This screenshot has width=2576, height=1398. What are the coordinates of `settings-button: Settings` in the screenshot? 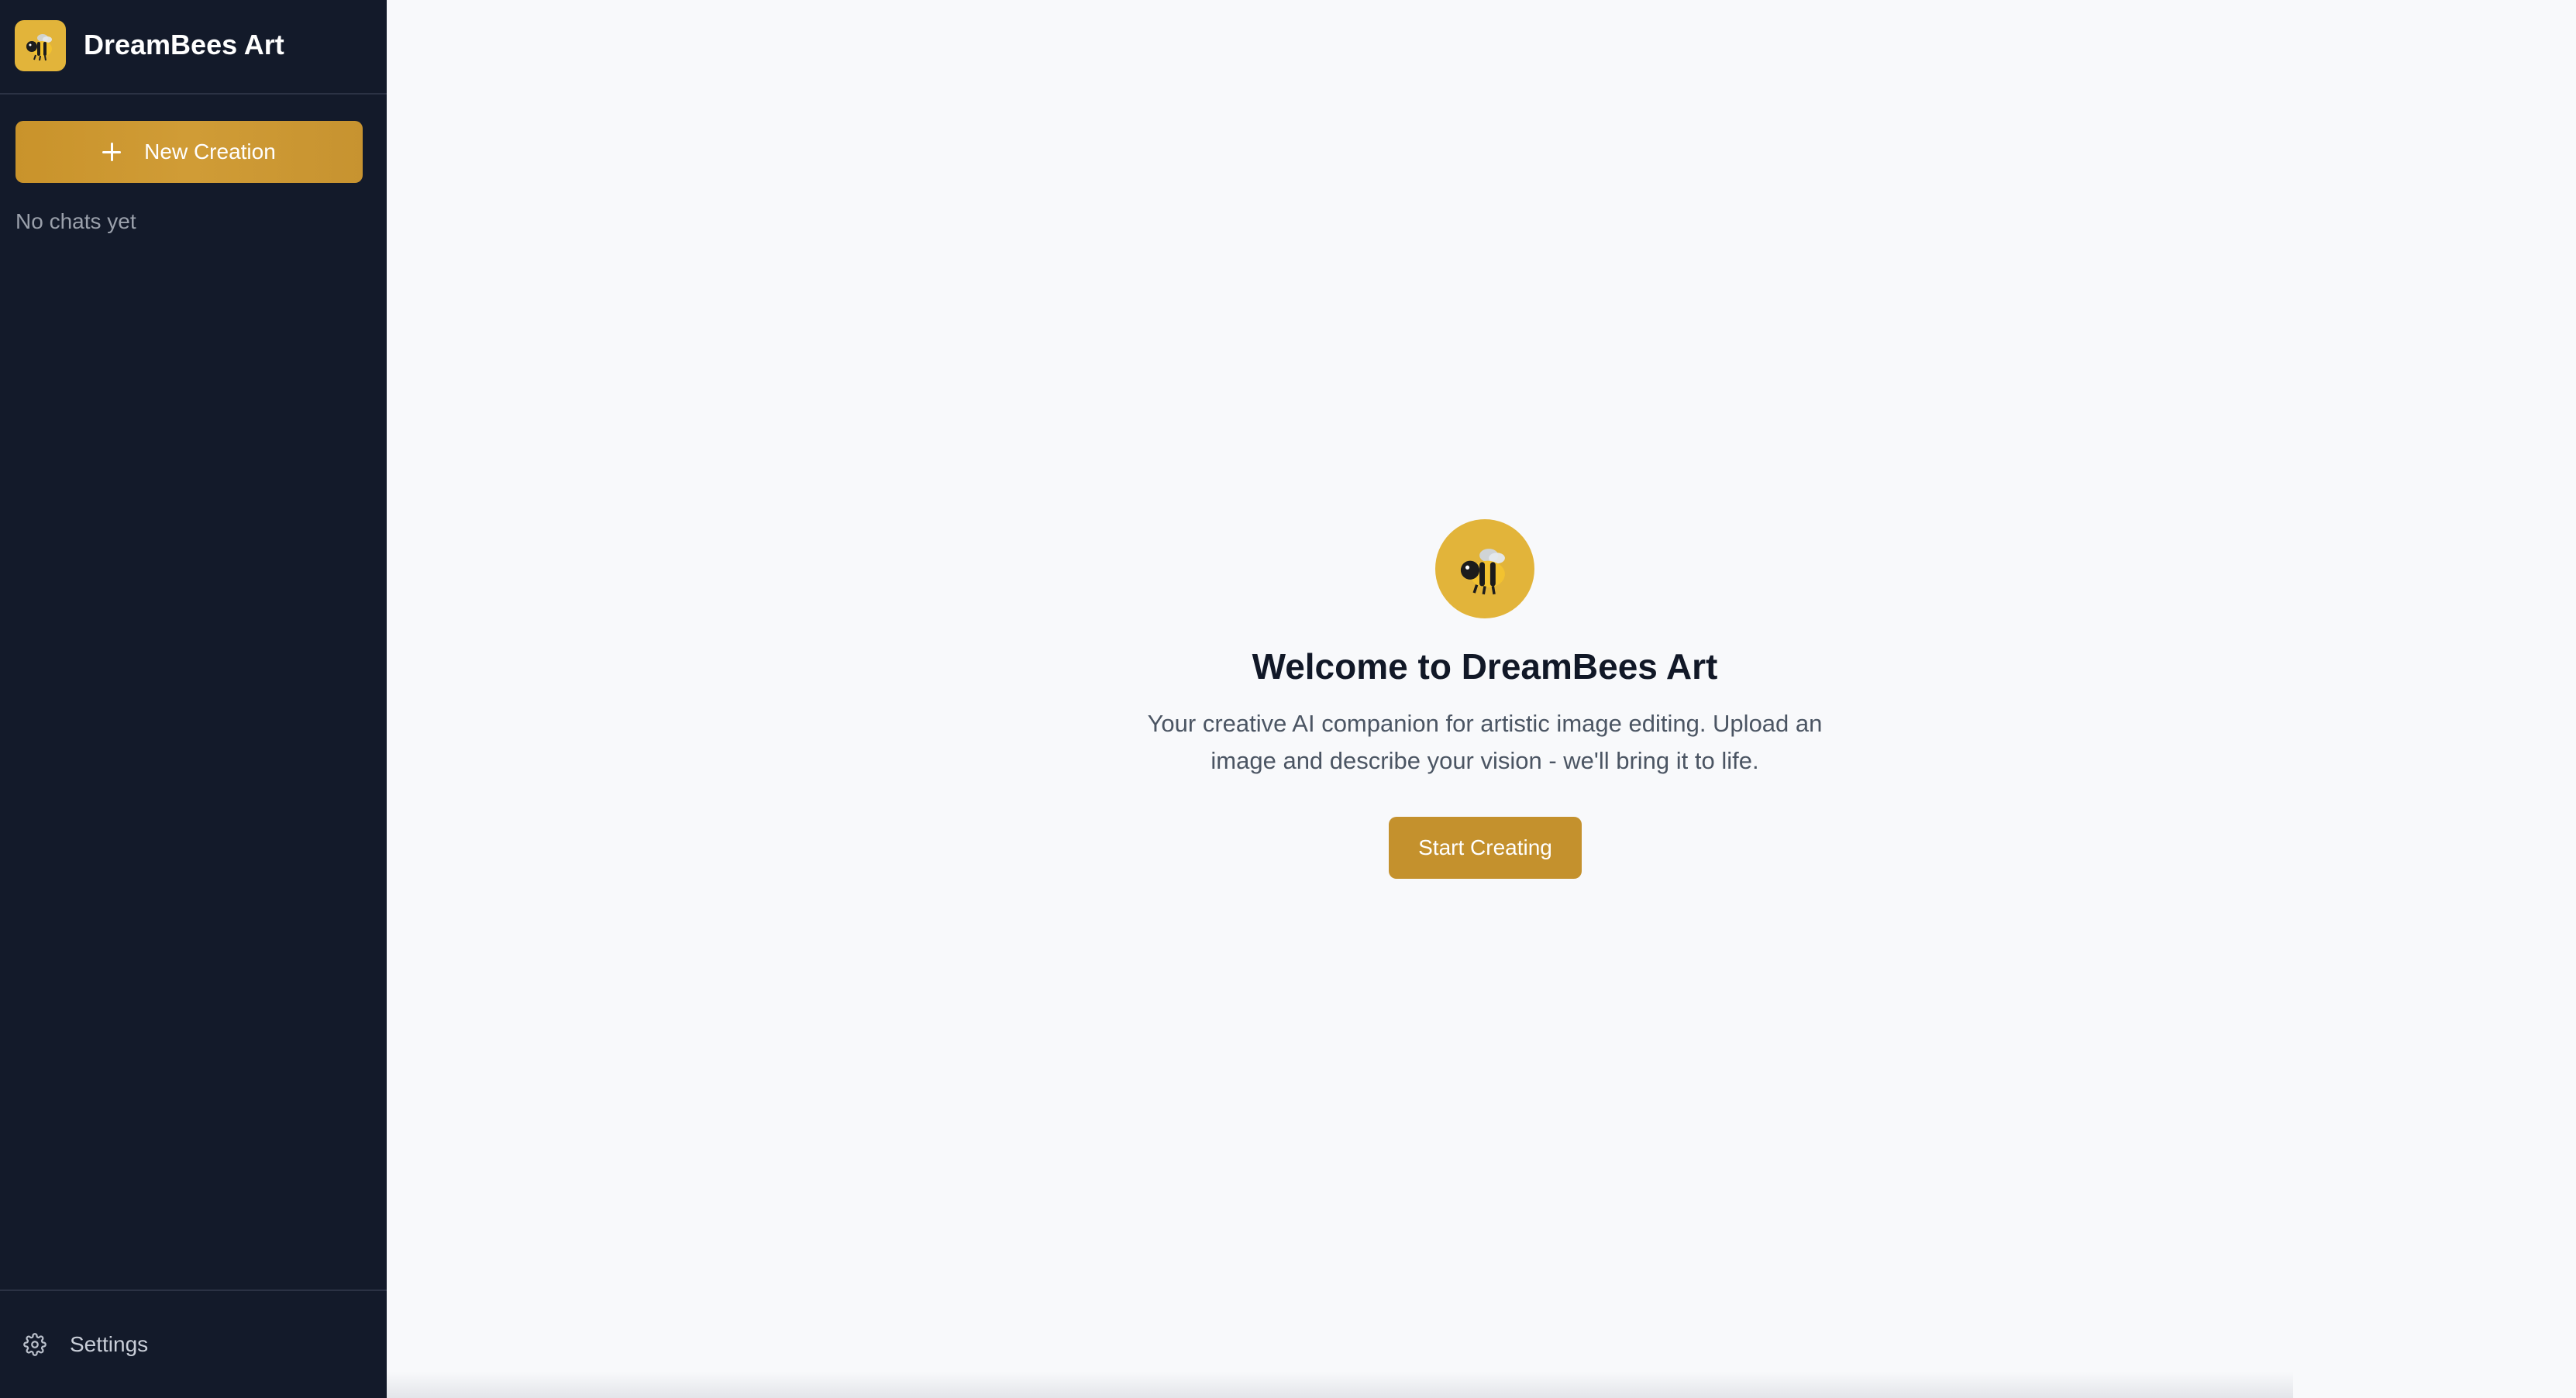 It's located at (85, 1344).